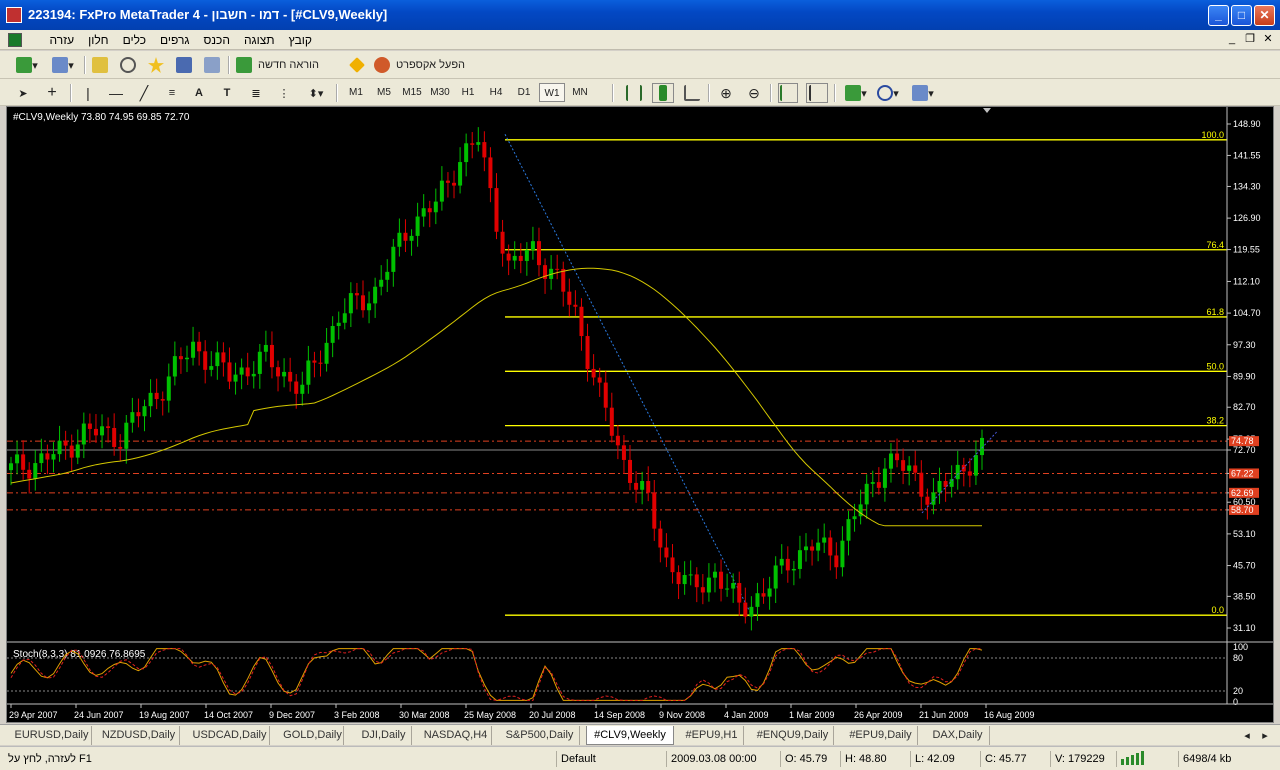  I want to click on tab-eurusd-daily: EURUSD,Daily, so click(52, 735).